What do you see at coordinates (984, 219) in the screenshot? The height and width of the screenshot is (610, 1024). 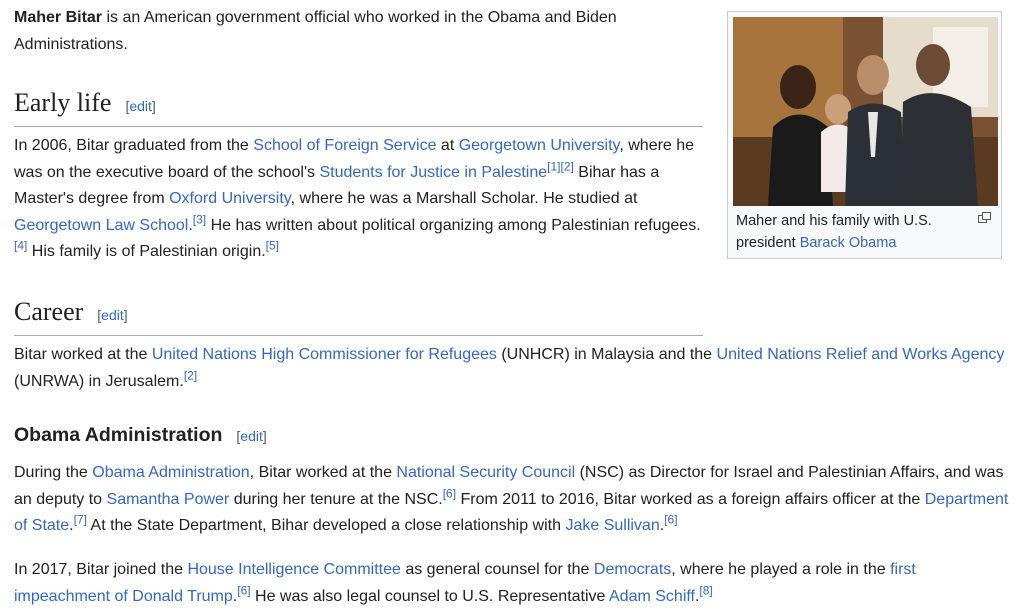 I see `enlarge-icon` at bounding box center [984, 219].